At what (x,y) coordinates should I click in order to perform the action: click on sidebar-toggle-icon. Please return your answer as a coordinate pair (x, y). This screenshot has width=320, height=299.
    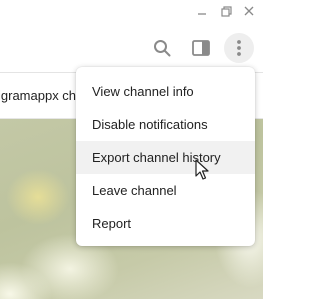
    Looking at the image, I should click on (201, 48).